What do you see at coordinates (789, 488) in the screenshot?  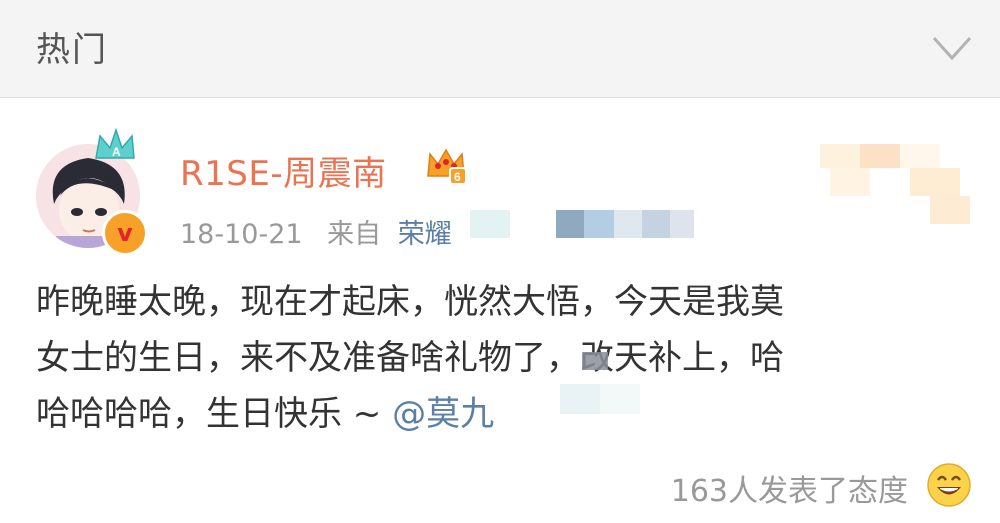 I see `reaction-count: 163人发表了态度` at bounding box center [789, 488].